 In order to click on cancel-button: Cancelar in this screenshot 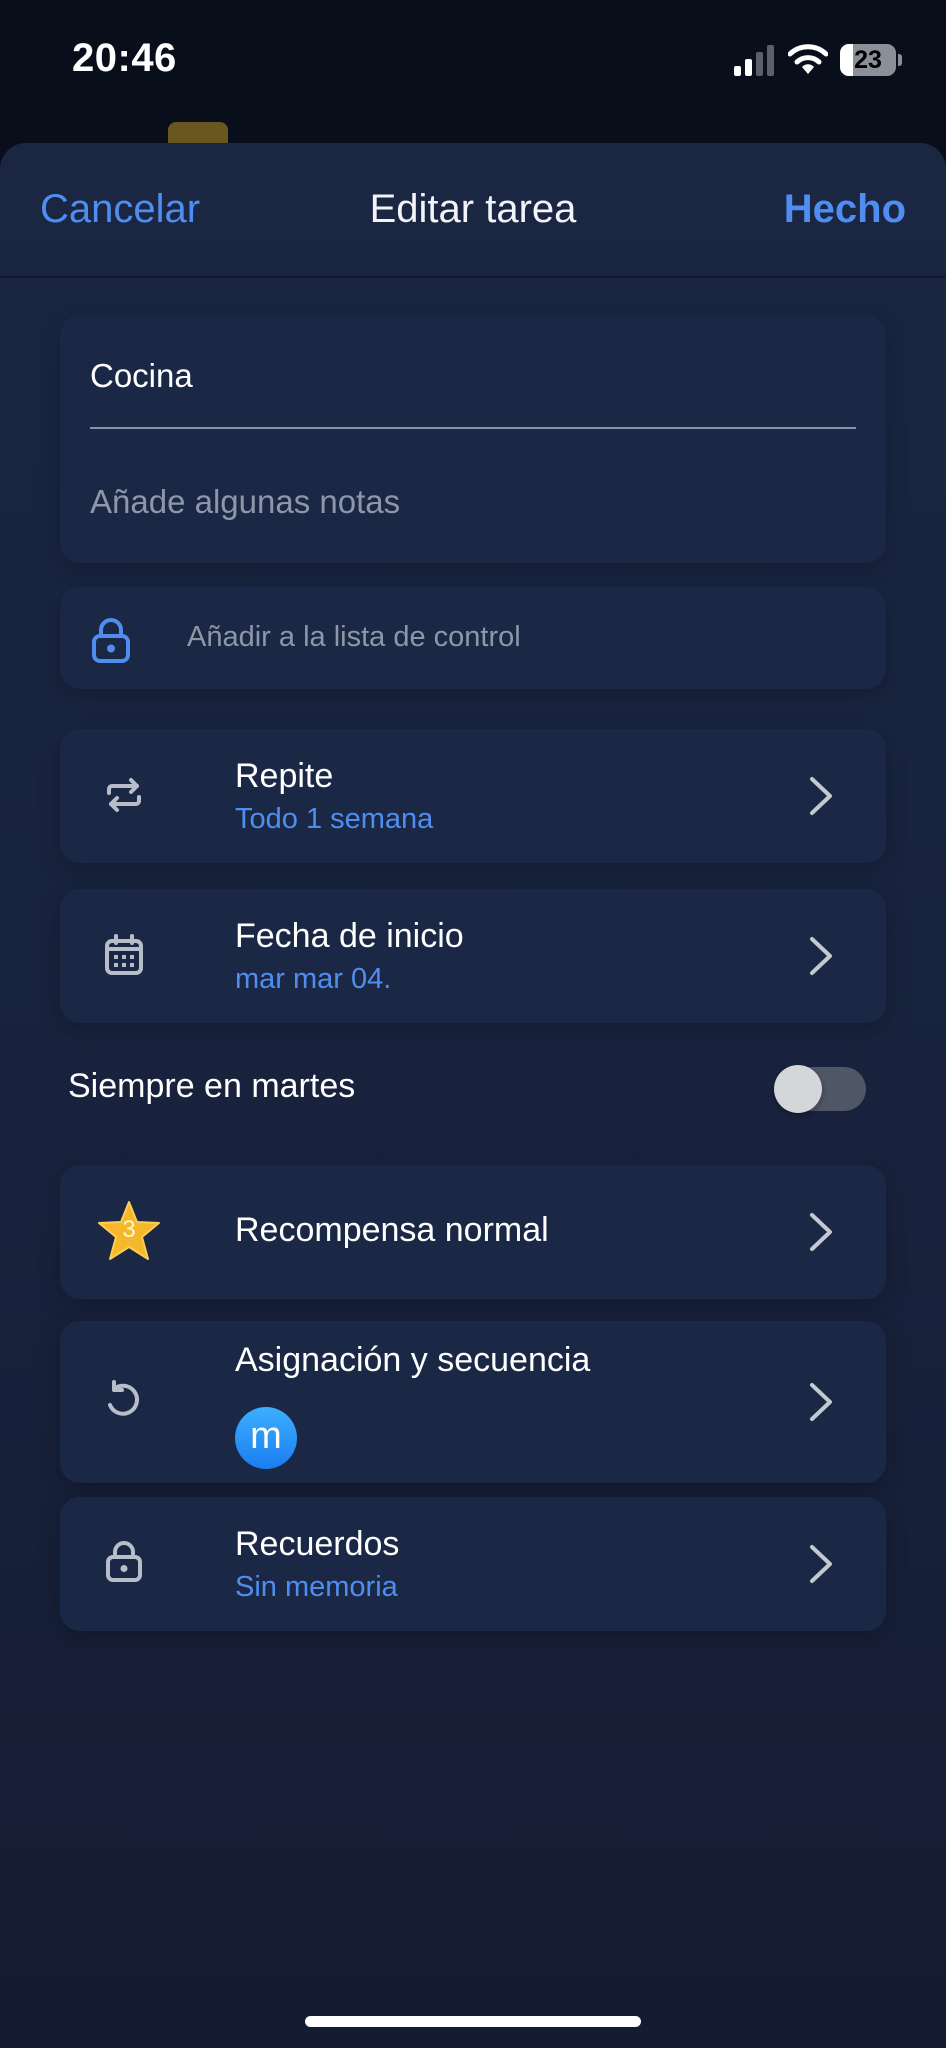, I will do `click(120, 209)`.